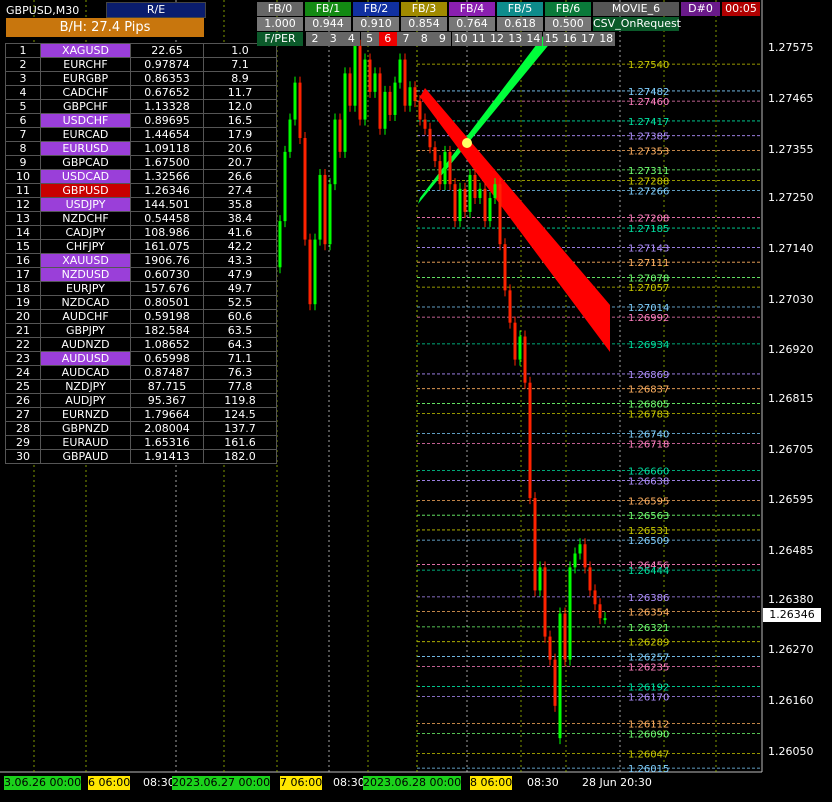 The width and height of the screenshot is (832, 802). I want to click on pair-row: 26 AUDJPY 95.367 119.8, so click(141, 400).